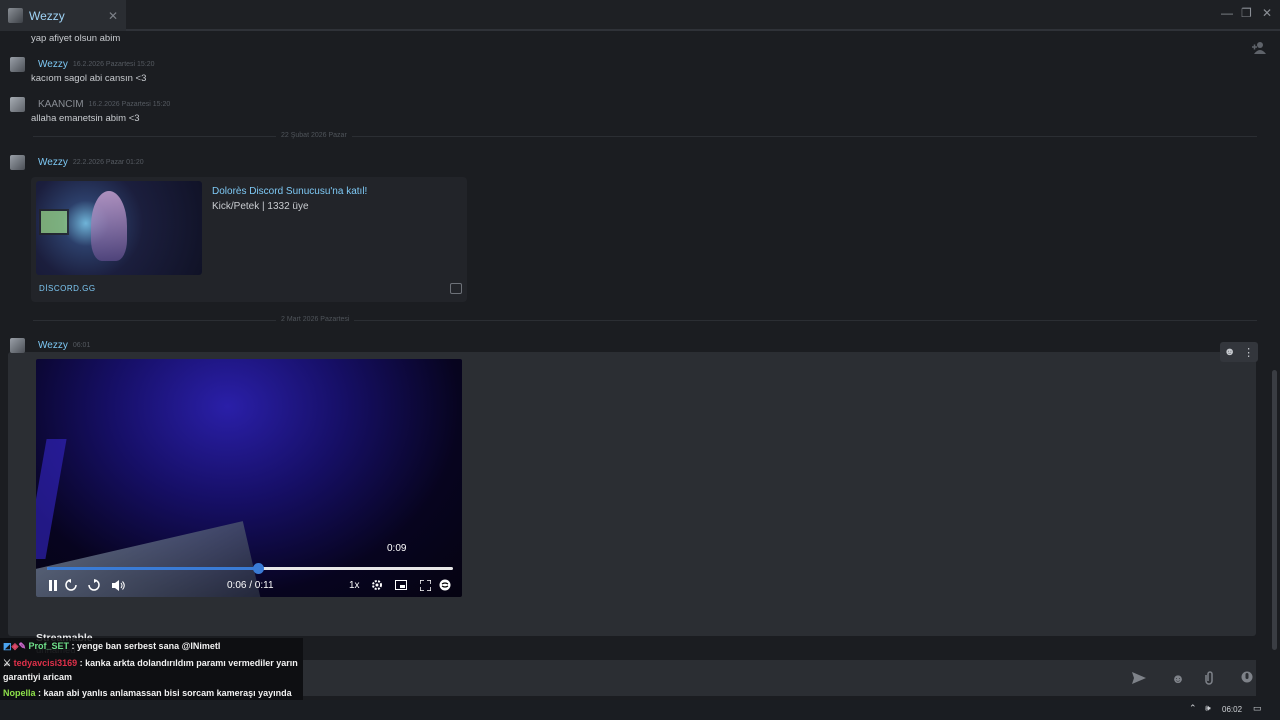  What do you see at coordinates (249, 478) in the screenshot?
I see `video-player: 0:09 0:06 / 0:11 1x` at bounding box center [249, 478].